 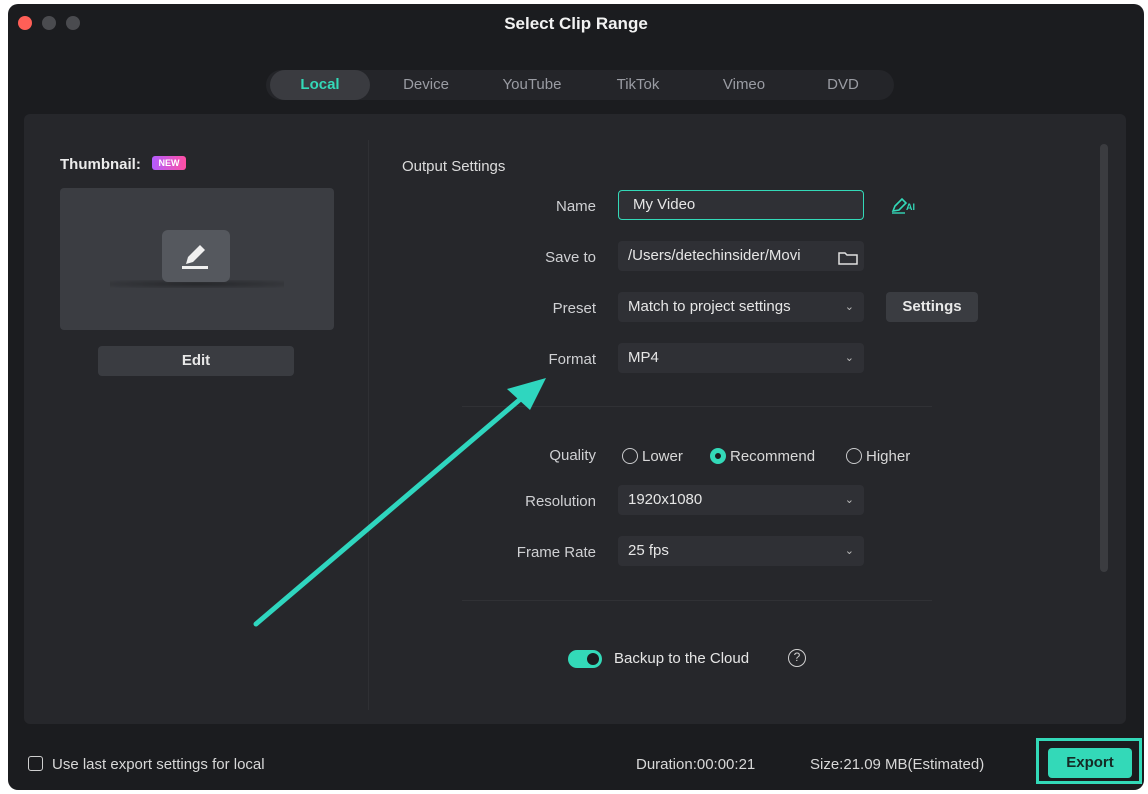 I want to click on annotation-arrow, so click(x=399, y=502).